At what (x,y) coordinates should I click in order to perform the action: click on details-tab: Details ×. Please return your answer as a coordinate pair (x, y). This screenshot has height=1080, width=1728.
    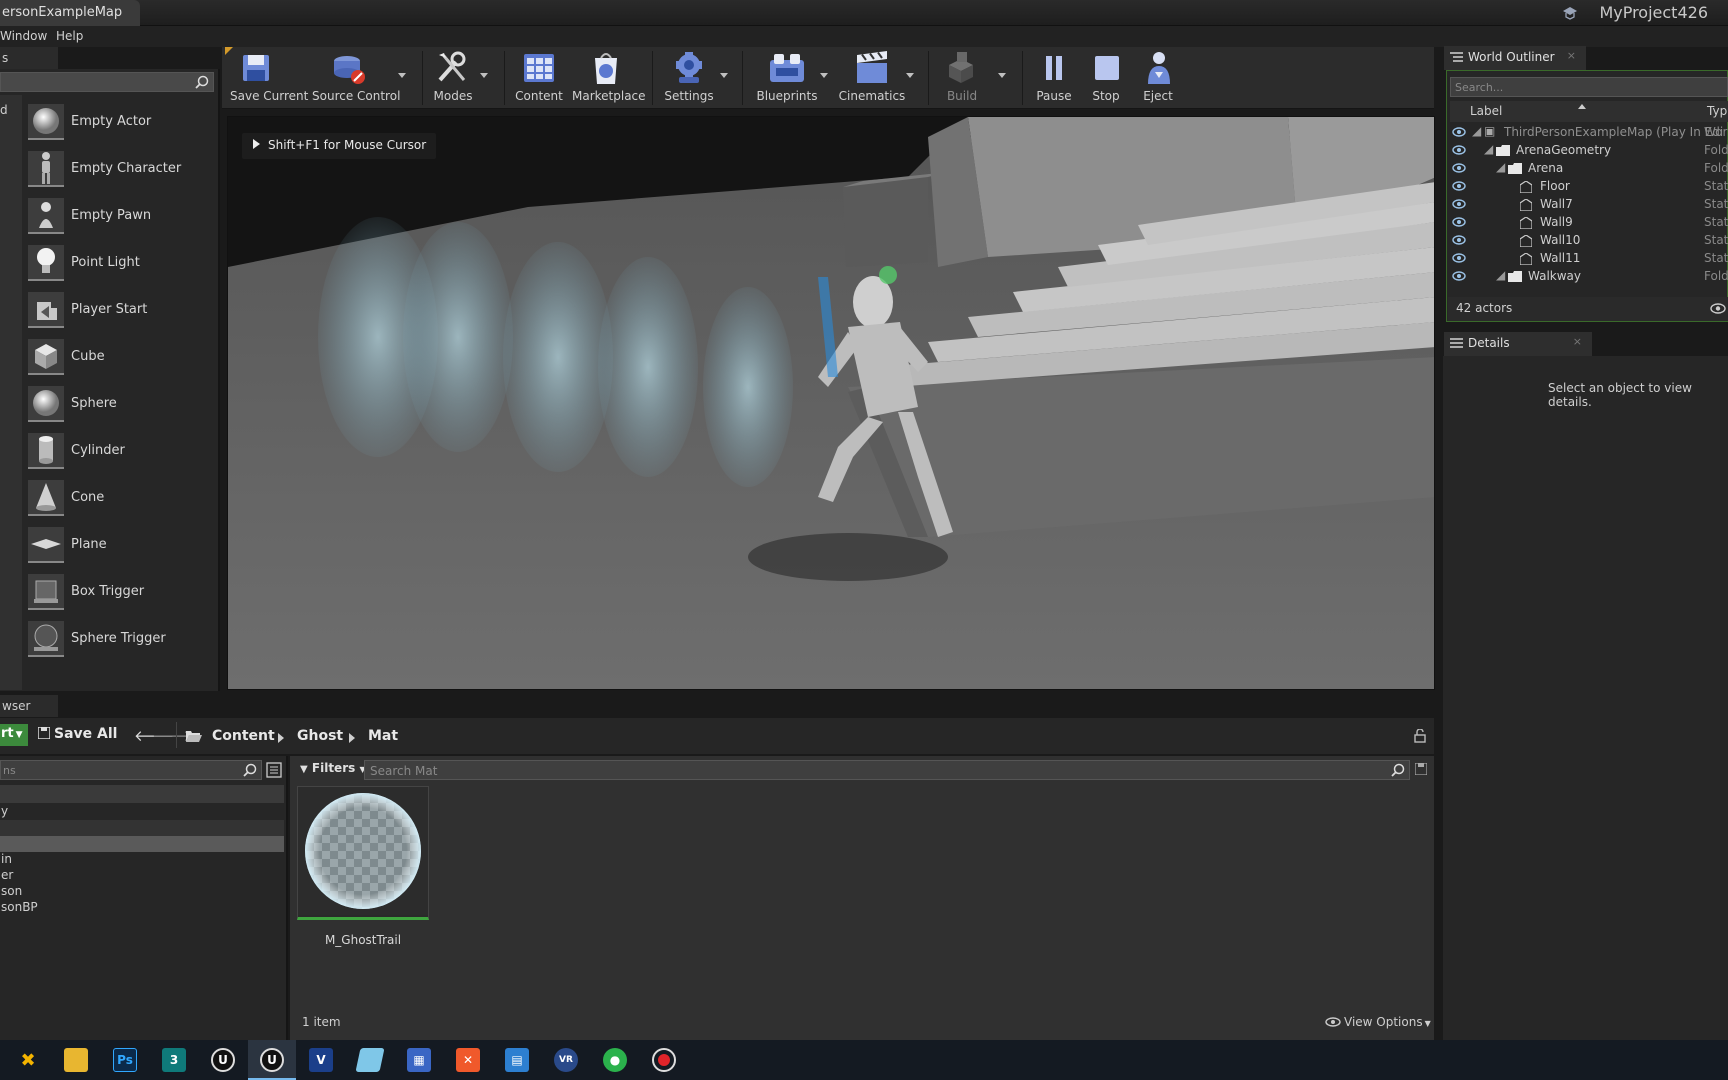
    Looking at the image, I should click on (1518, 344).